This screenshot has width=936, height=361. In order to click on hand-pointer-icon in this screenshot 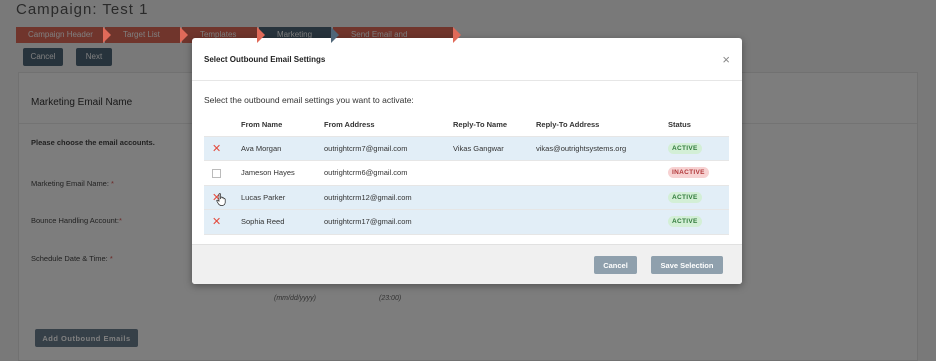, I will do `click(221, 199)`.